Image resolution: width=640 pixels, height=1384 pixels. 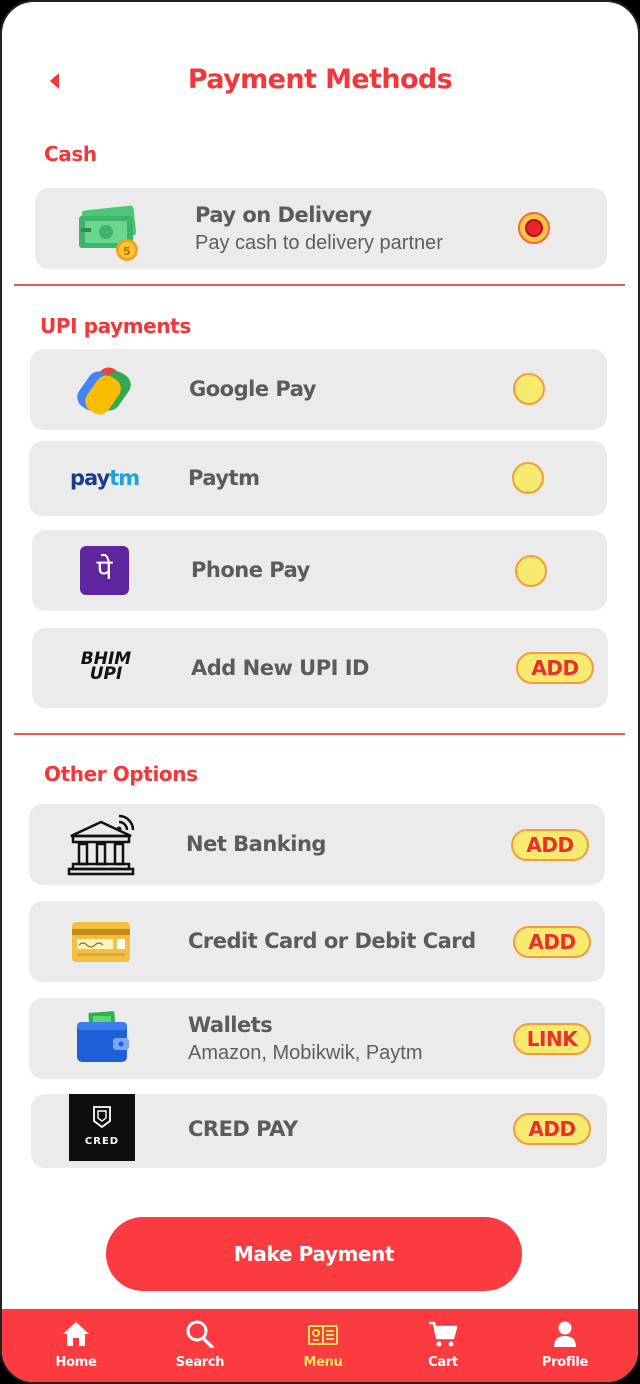 What do you see at coordinates (534, 228) in the screenshot?
I see `radio-selected` at bounding box center [534, 228].